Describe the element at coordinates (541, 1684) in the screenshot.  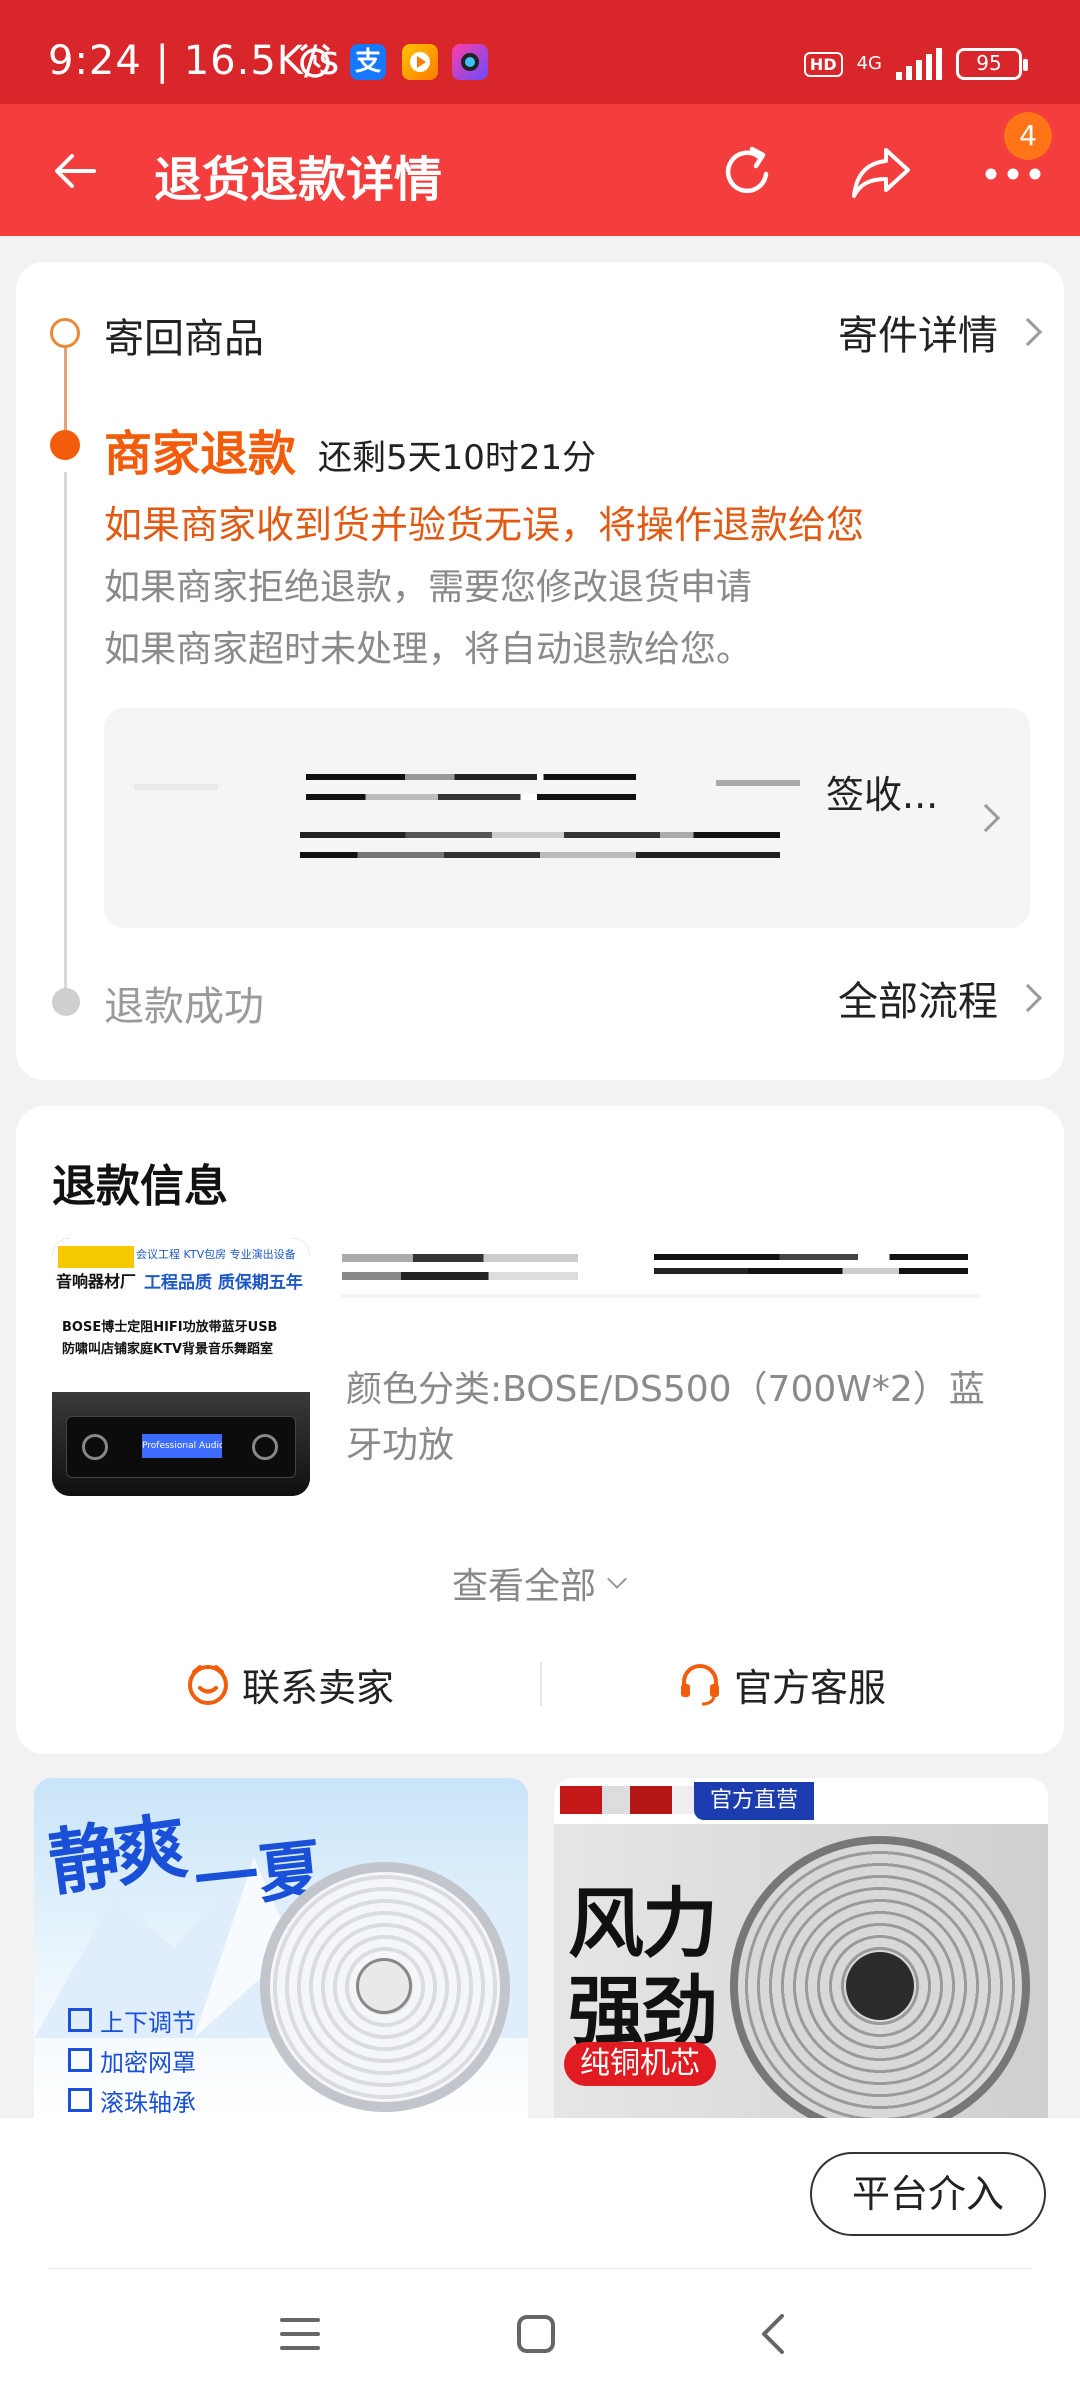
I see `divider` at that location.